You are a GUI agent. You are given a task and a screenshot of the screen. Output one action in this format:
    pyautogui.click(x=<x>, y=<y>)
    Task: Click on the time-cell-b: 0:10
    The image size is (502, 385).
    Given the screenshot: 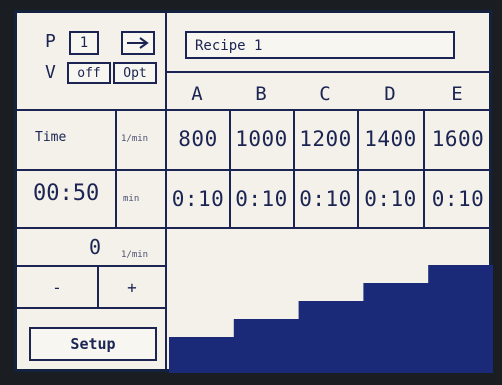 What is the action you would take?
    pyautogui.click(x=261, y=199)
    